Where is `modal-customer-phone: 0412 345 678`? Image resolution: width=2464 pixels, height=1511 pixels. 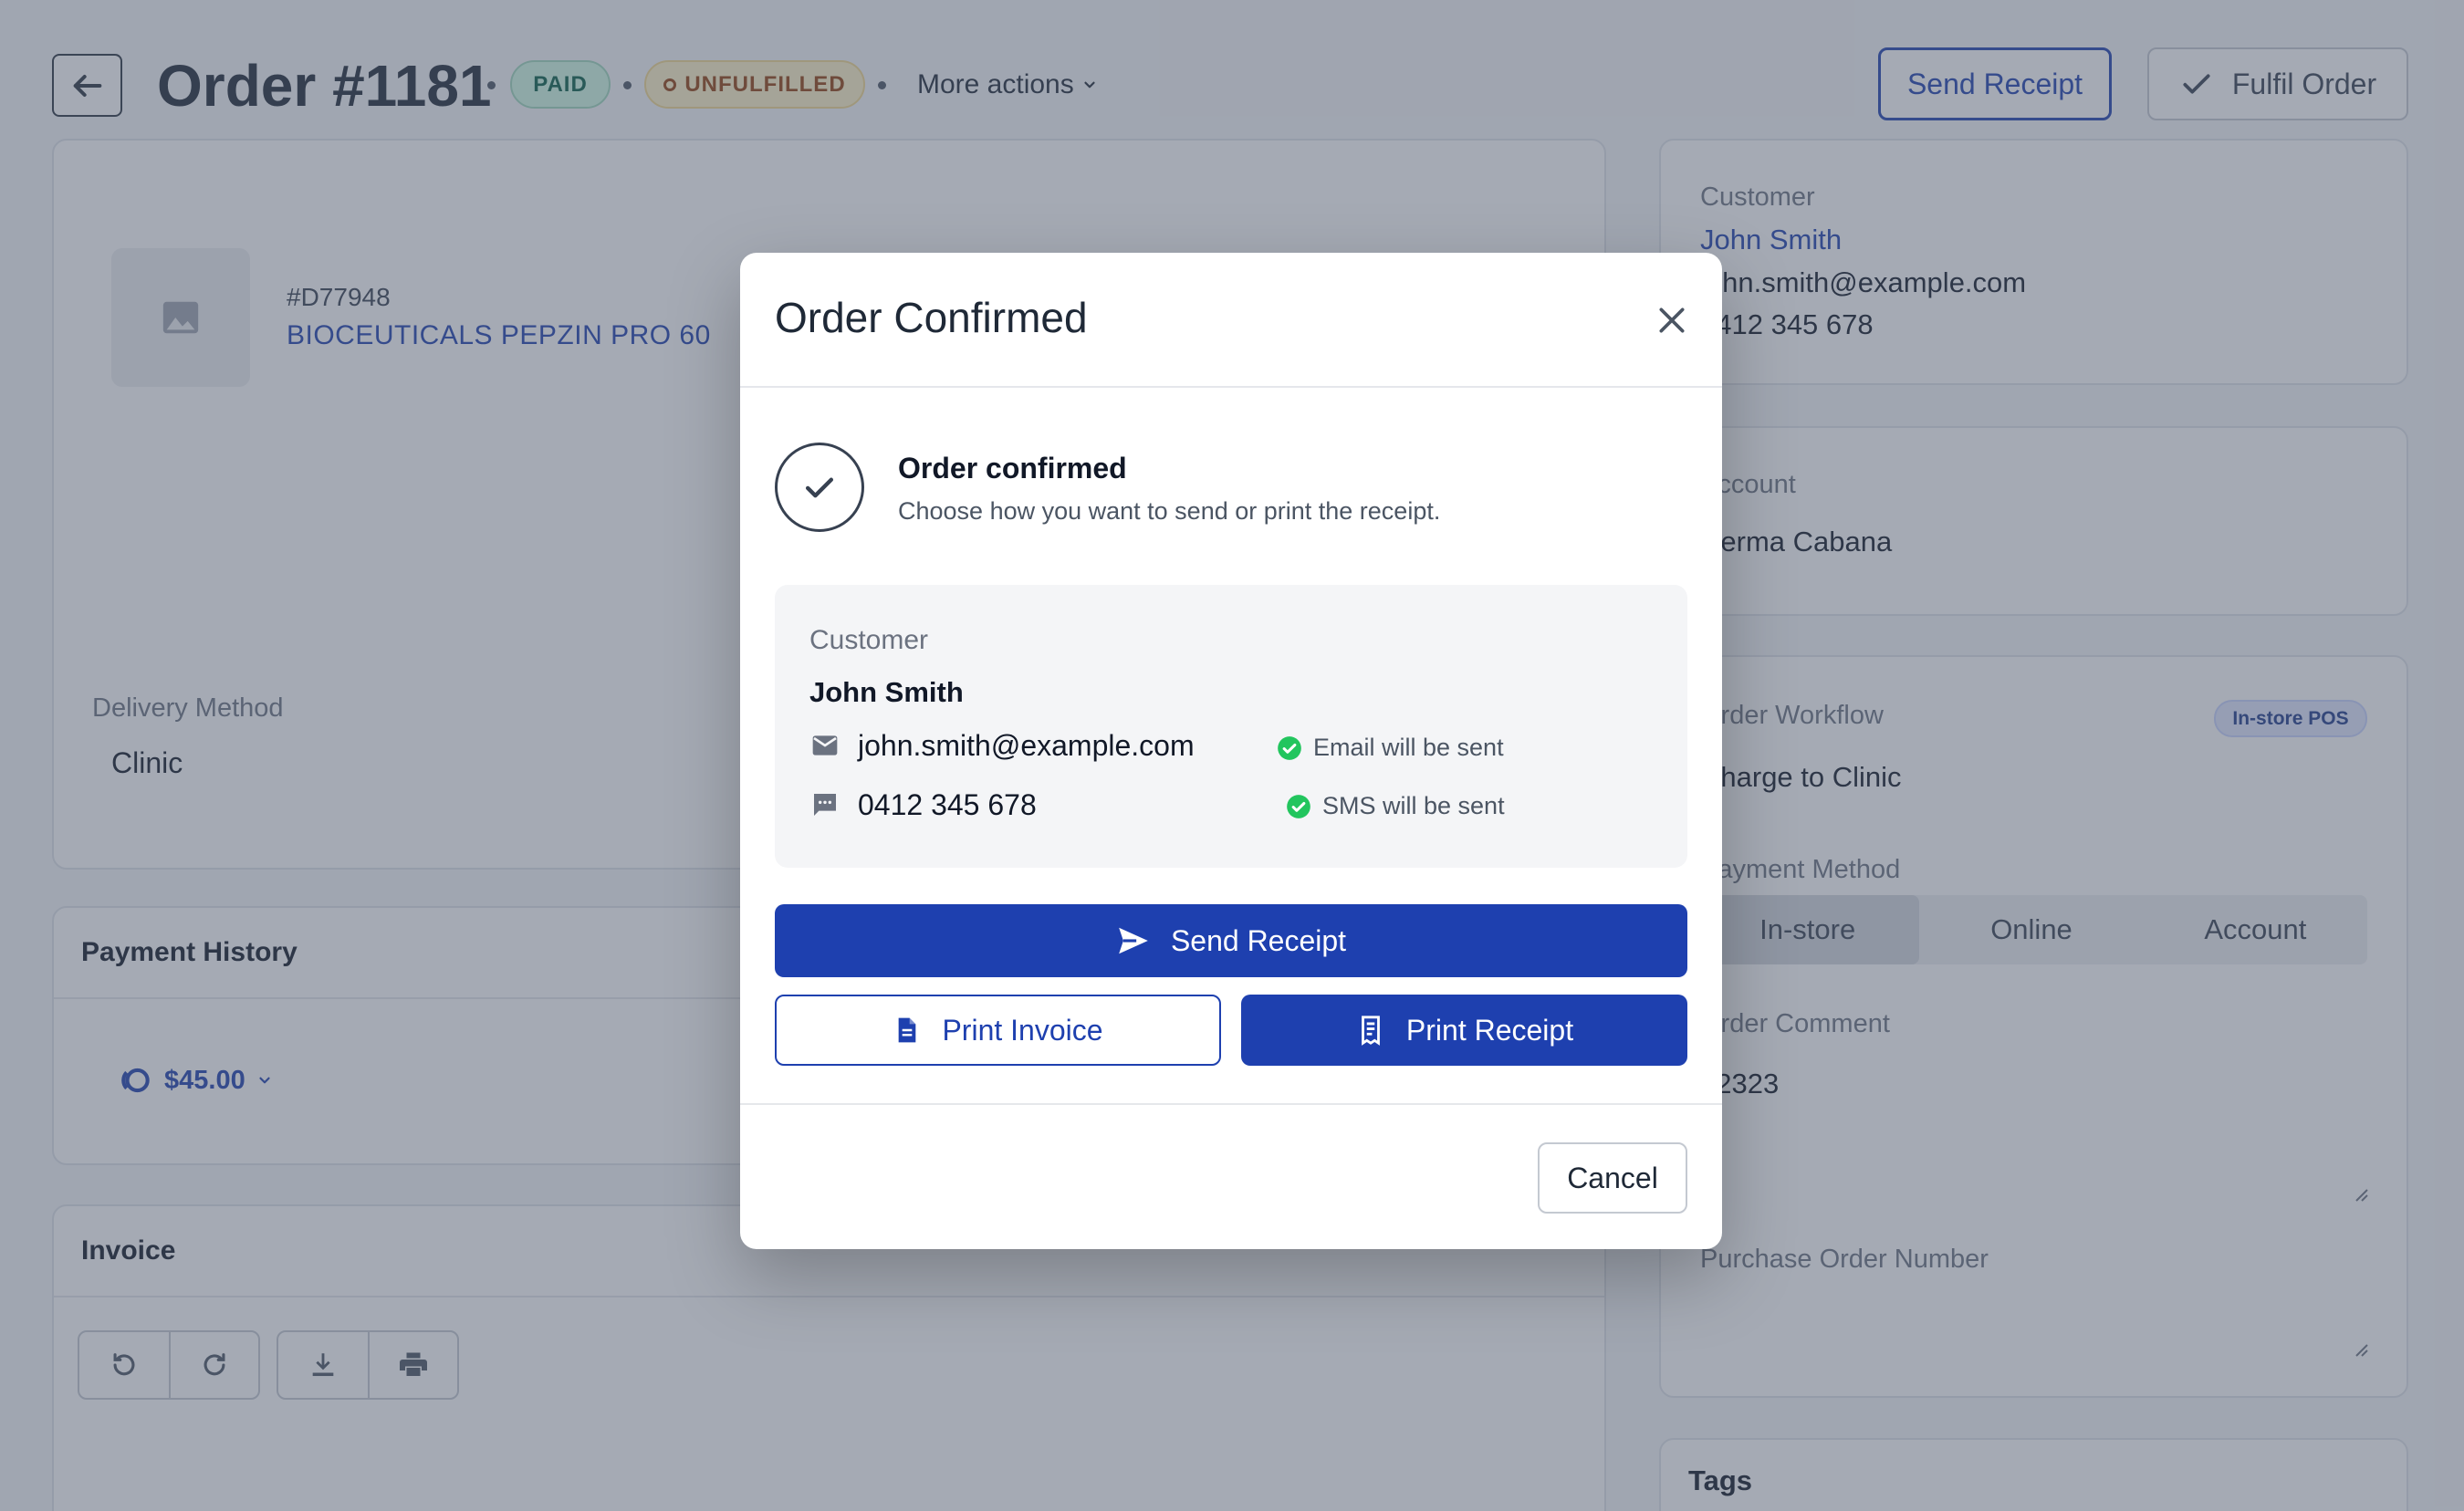
modal-customer-phone: 0412 345 678 is located at coordinates (947, 804).